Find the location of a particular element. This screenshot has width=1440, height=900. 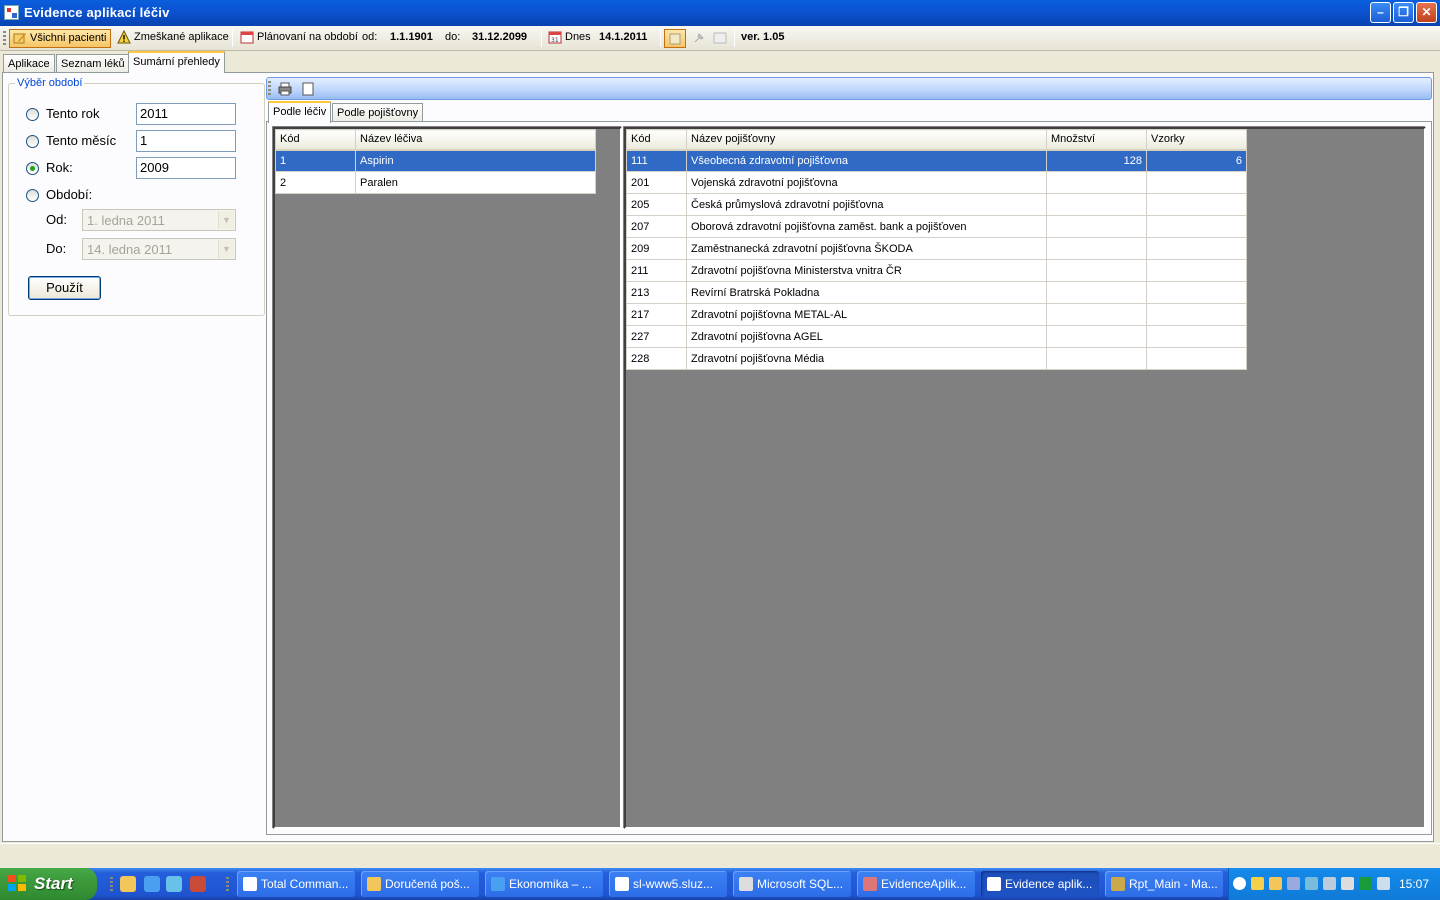

table-row: 227 Zdravotní pojišťovna AGEL is located at coordinates (936, 336).